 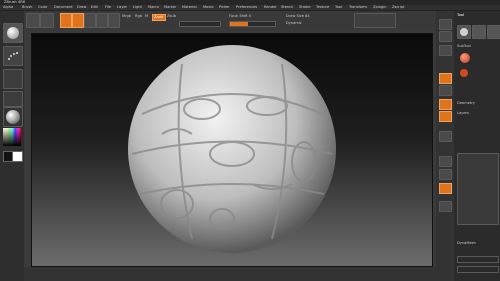 What do you see at coordinates (13, 99) in the screenshot?
I see `texture-thumbnail` at bounding box center [13, 99].